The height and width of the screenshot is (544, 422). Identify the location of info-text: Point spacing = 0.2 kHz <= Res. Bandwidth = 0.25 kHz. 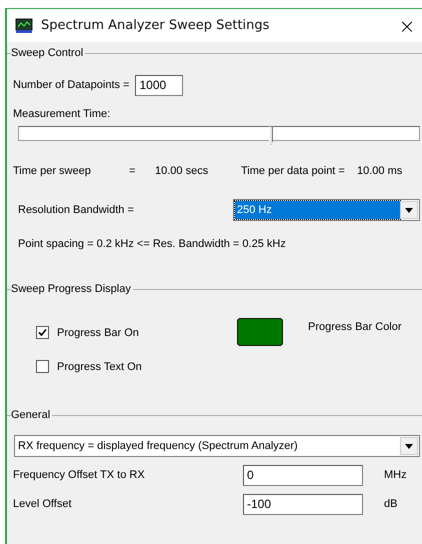
(152, 244).